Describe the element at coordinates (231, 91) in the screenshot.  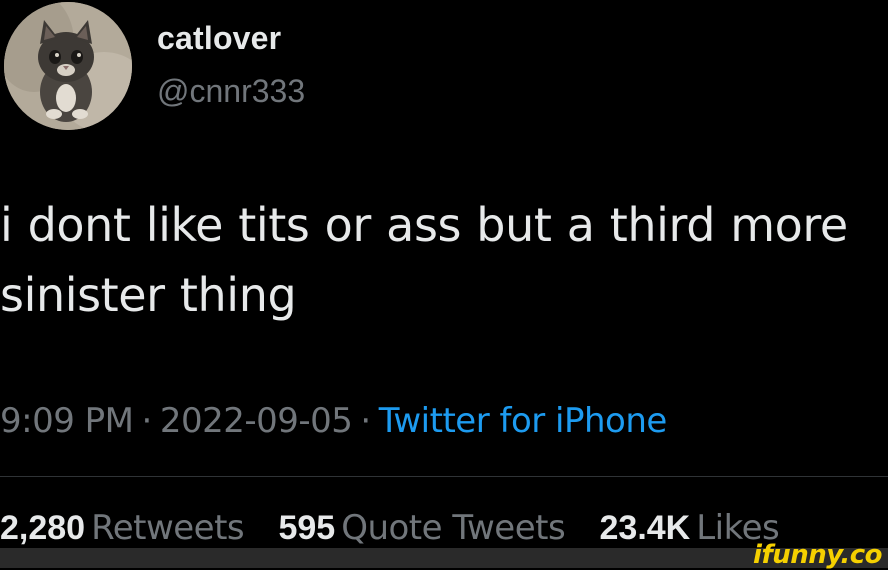
I see `user-handle: @cnnr333` at that location.